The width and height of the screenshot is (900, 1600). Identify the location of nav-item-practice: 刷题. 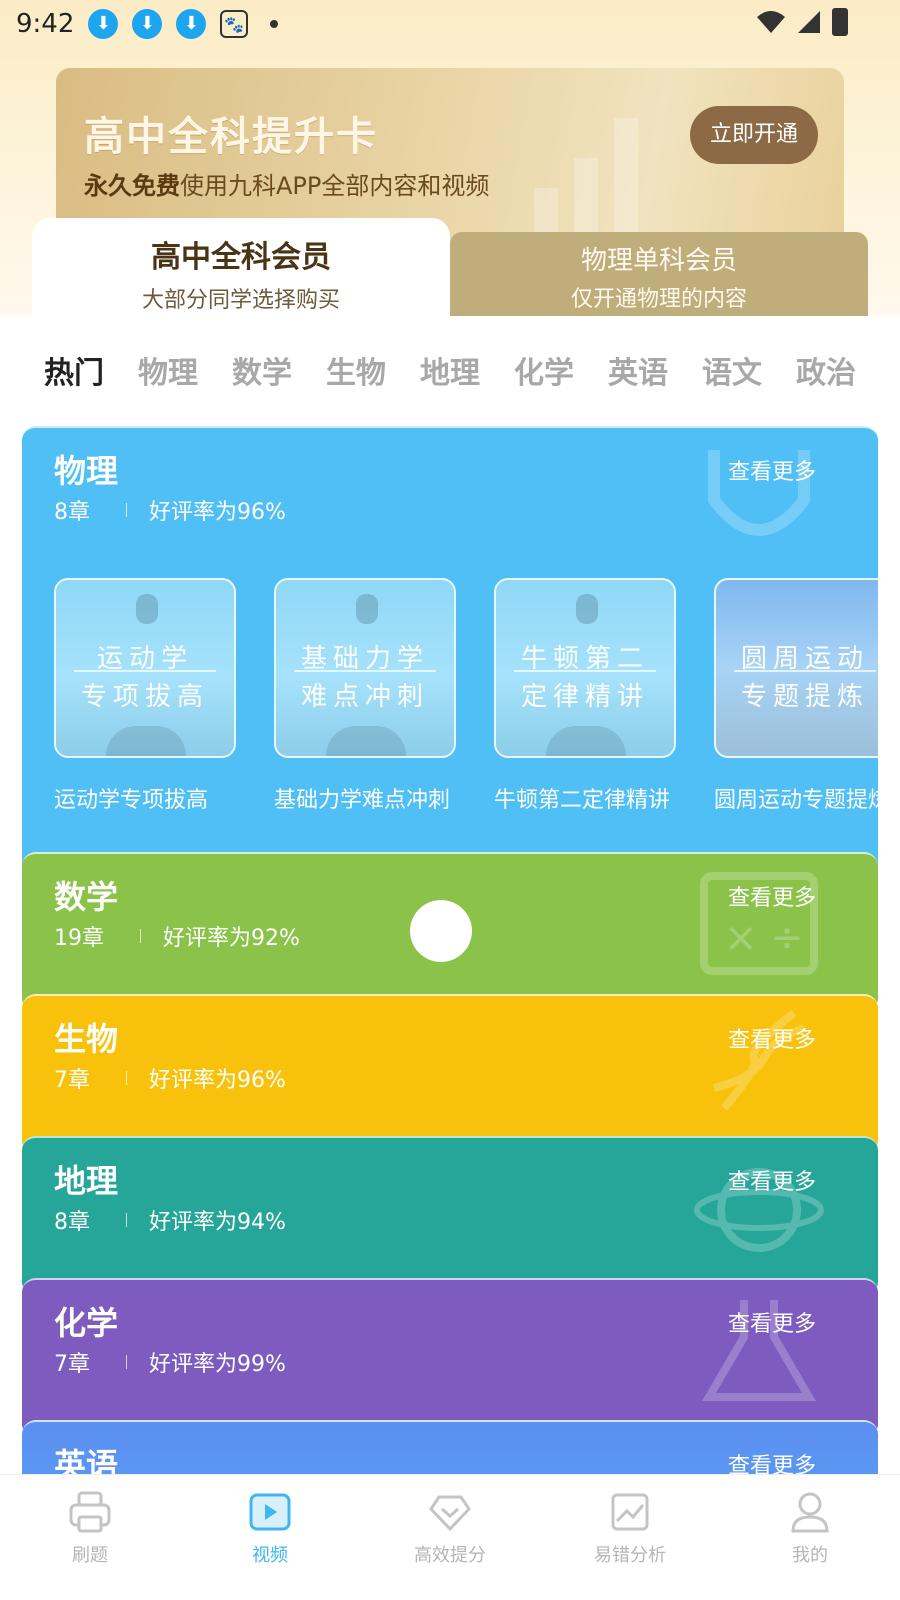
(90, 1537).